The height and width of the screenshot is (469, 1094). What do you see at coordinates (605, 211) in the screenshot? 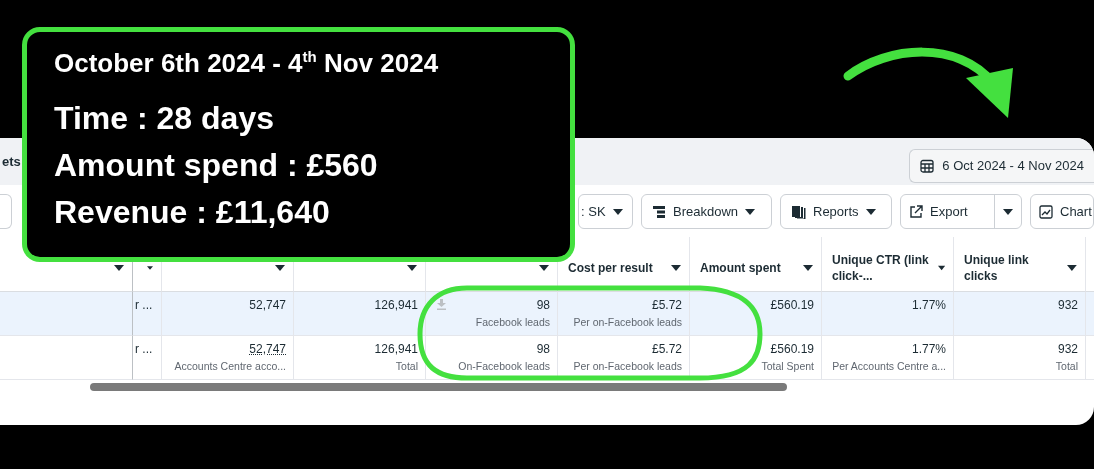
I see `dropdown-button: : SK` at bounding box center [605, 211].